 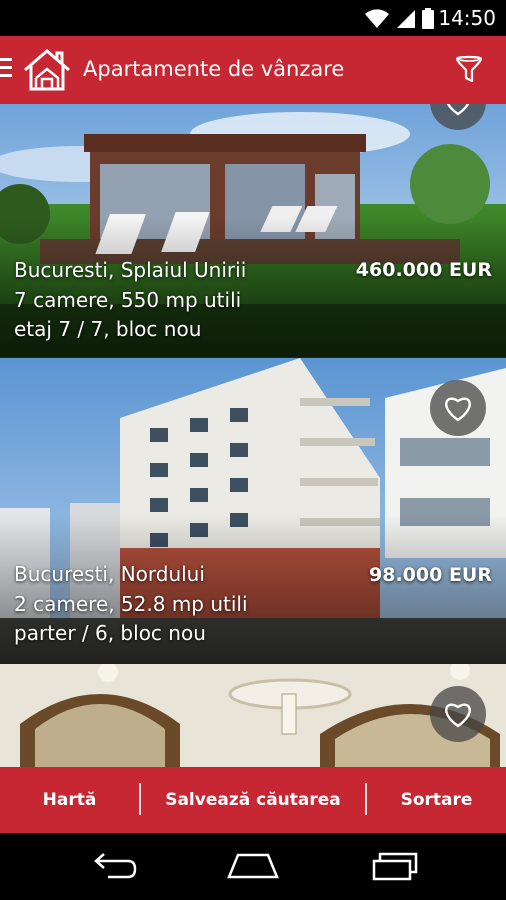 What do you see at coordinates (406, 19) in the screenshot?
I see `signal-icon` at bounding box center [406, 19].